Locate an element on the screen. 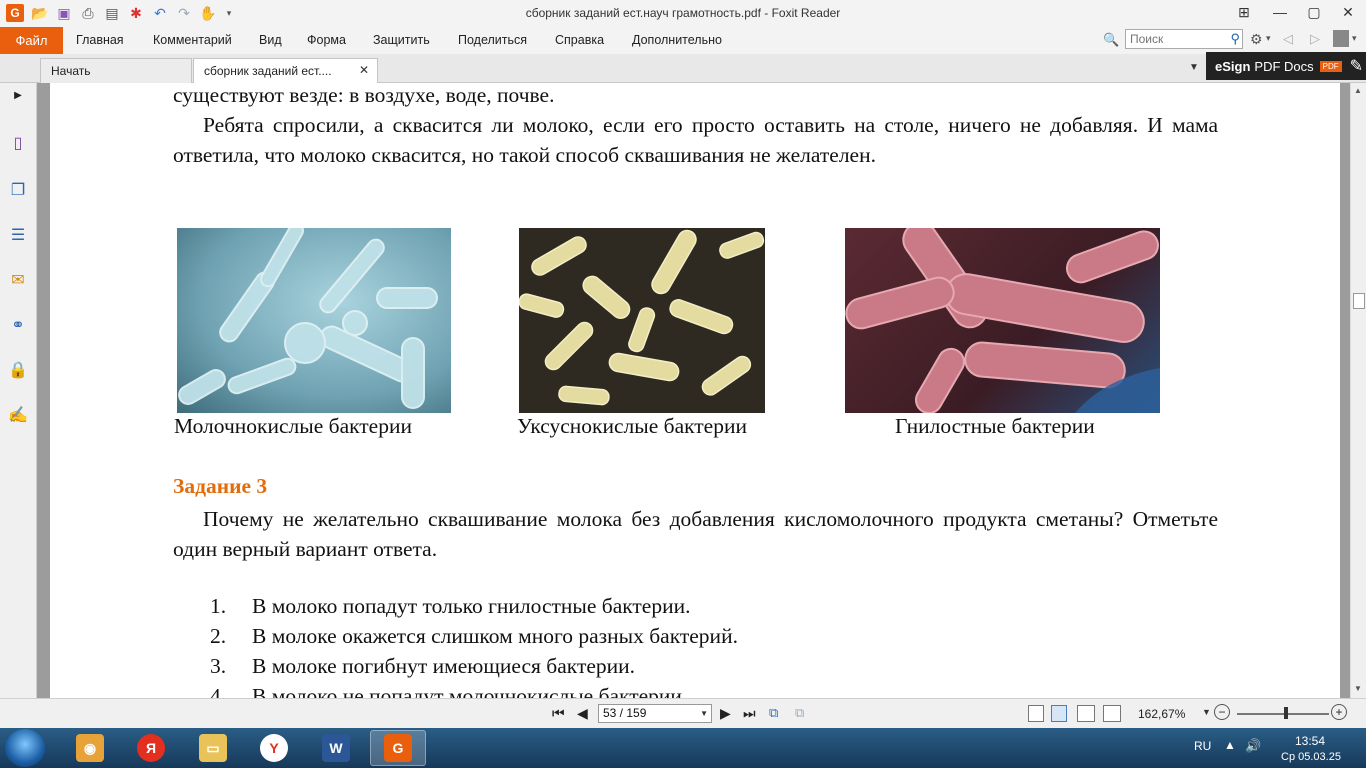  security-lock-icon: 🔒 is located at coordinates (18, 370).